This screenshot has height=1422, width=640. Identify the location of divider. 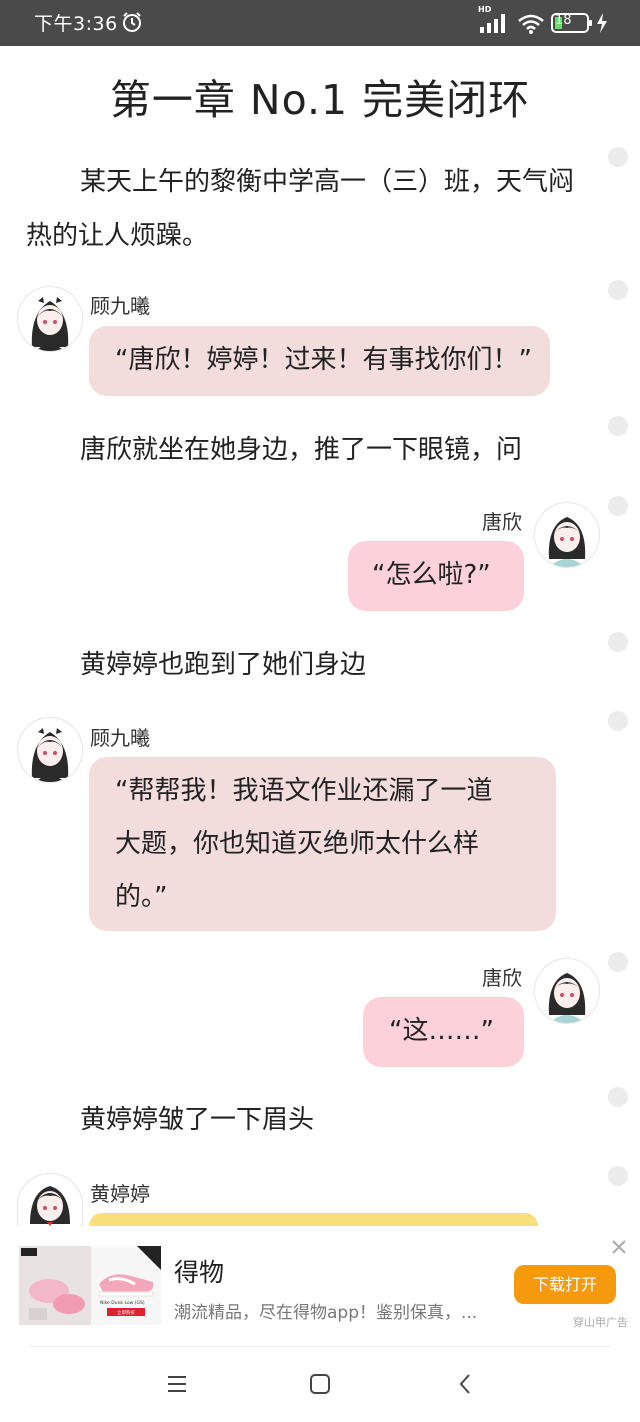
(320, 1346).